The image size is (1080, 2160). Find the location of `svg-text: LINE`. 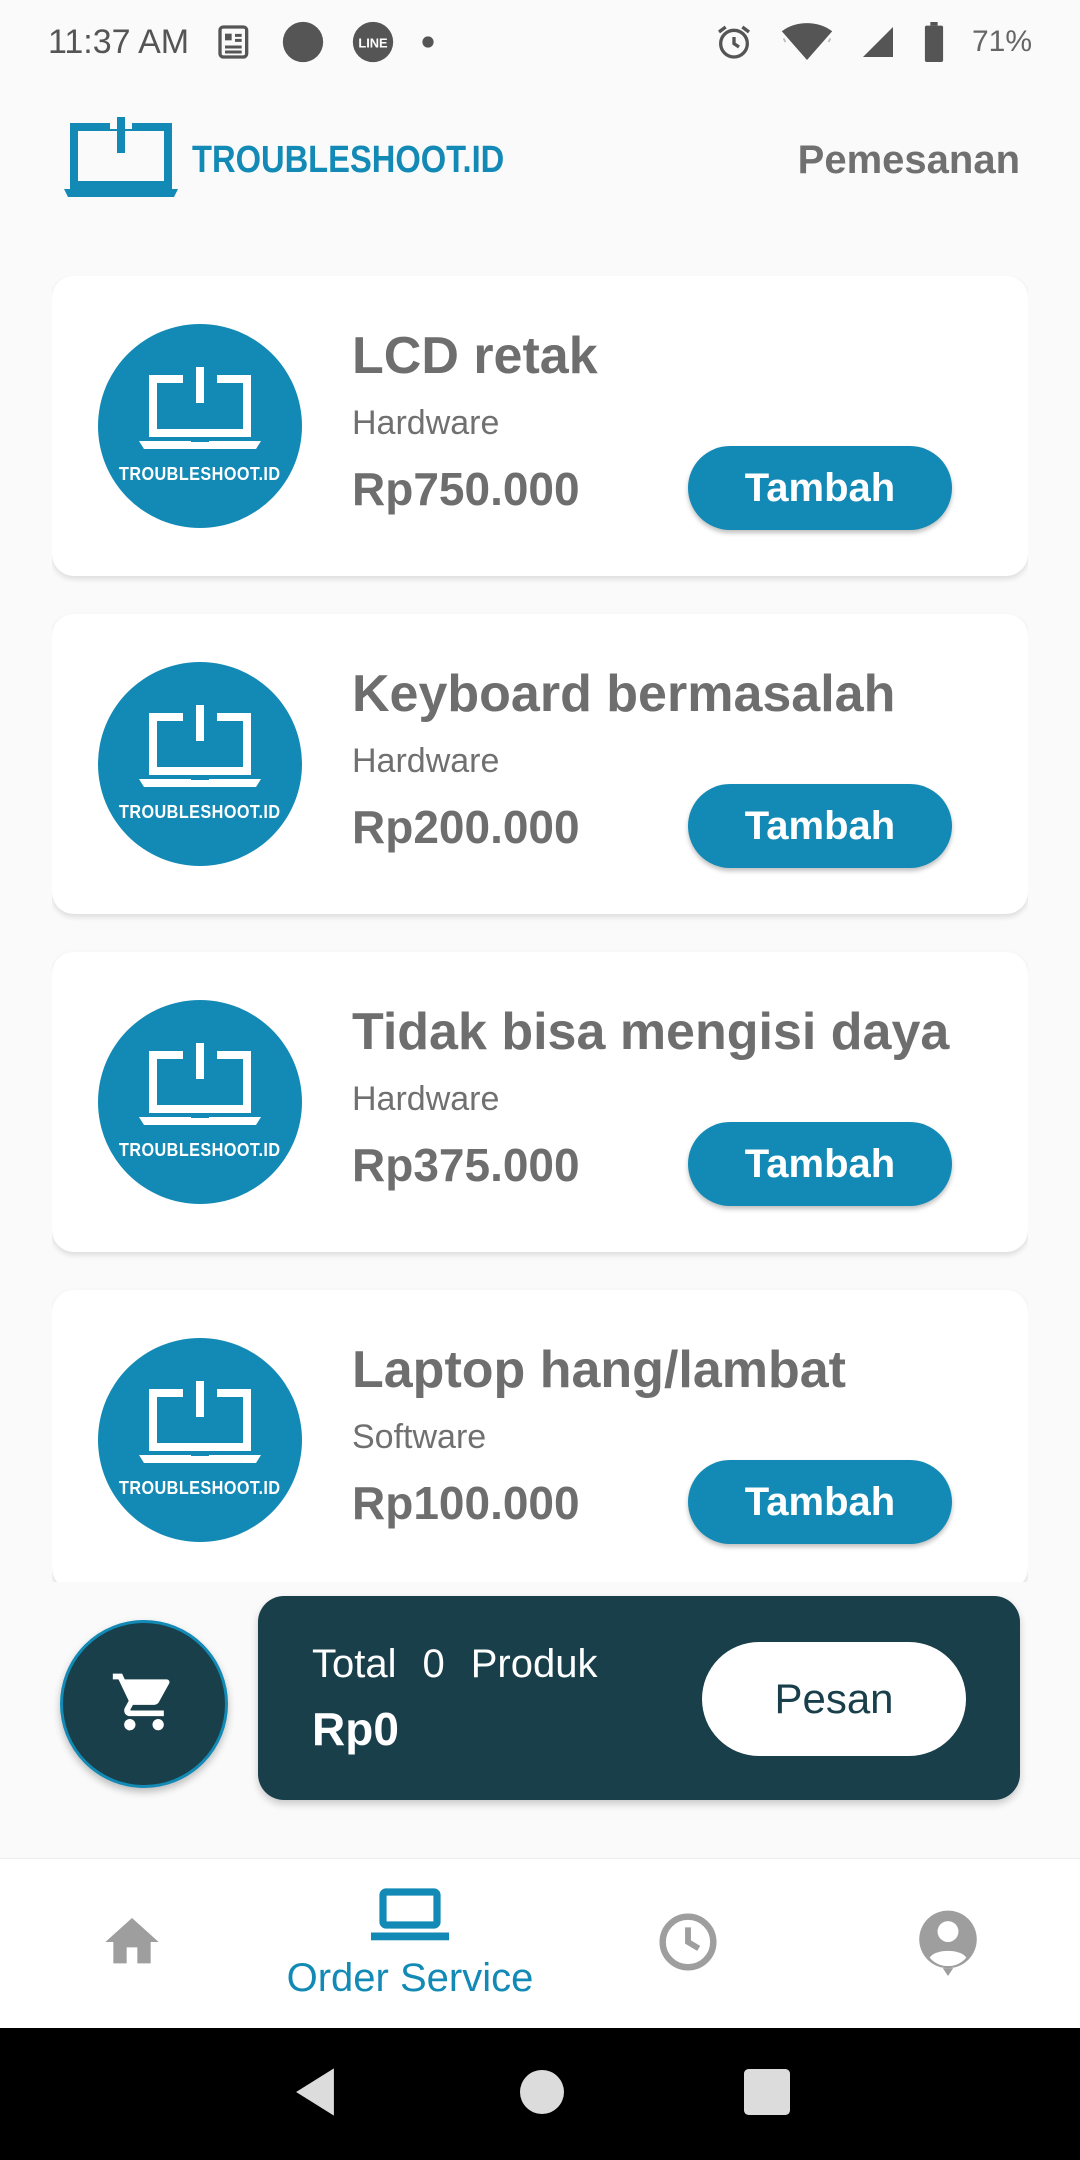

svg-text: LINE is located at coordinates (374, 43).